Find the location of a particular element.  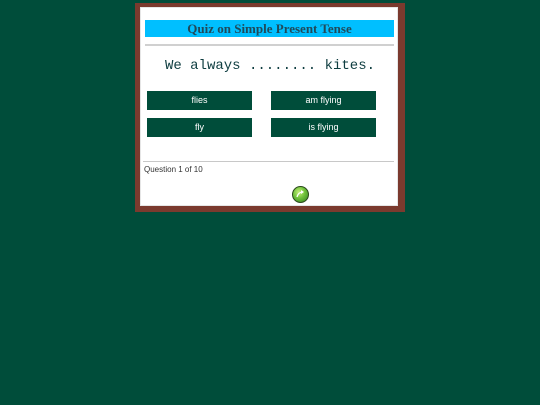

next-button is located at coordinates (300, 194).